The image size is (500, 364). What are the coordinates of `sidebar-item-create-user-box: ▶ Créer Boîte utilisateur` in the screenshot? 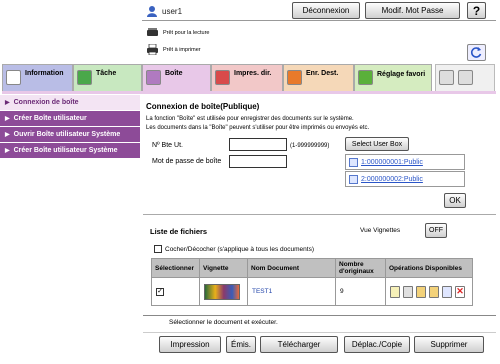 It's located at (70, 119).